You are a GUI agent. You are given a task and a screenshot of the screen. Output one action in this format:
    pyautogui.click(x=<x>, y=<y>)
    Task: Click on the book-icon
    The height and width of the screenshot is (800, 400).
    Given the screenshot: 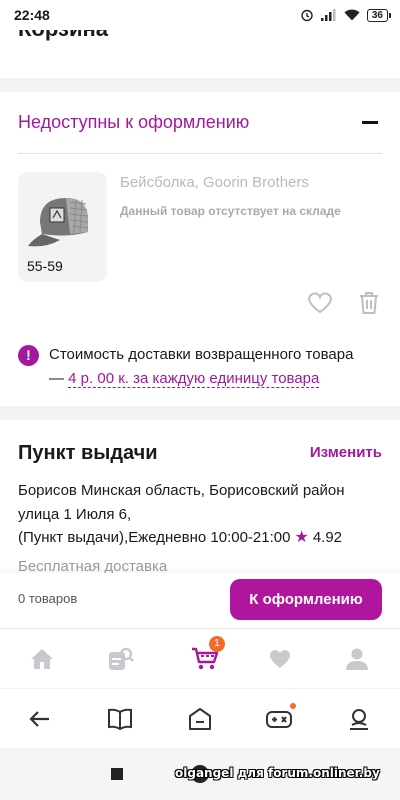 What is the action you would take?
    pyautogui.click(x=120, y=719)
    